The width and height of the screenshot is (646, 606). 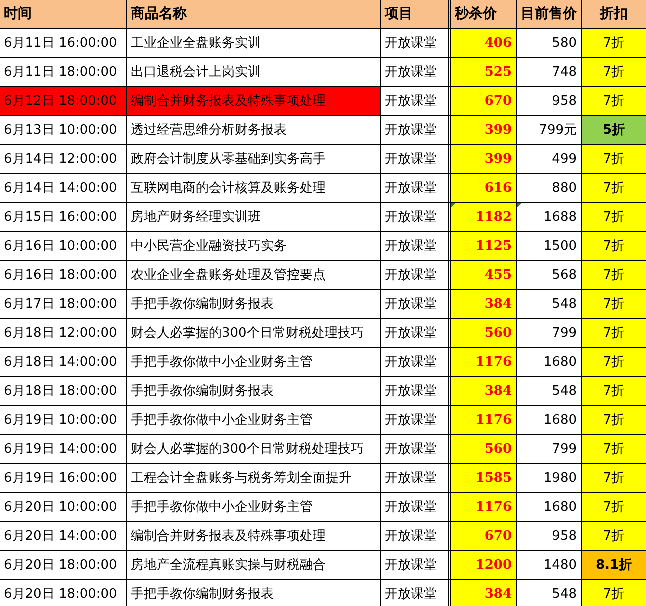 I want to click on table-cell: 525, so click(x=484, y=72).